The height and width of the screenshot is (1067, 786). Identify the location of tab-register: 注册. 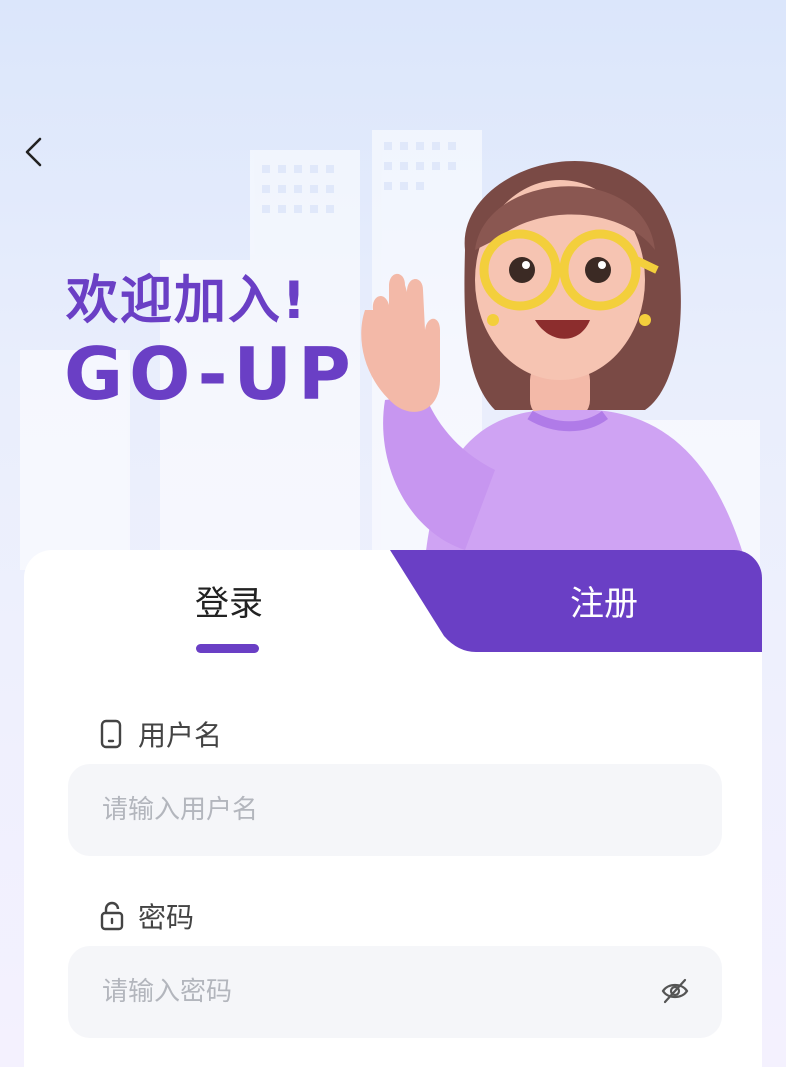
(604, 601).